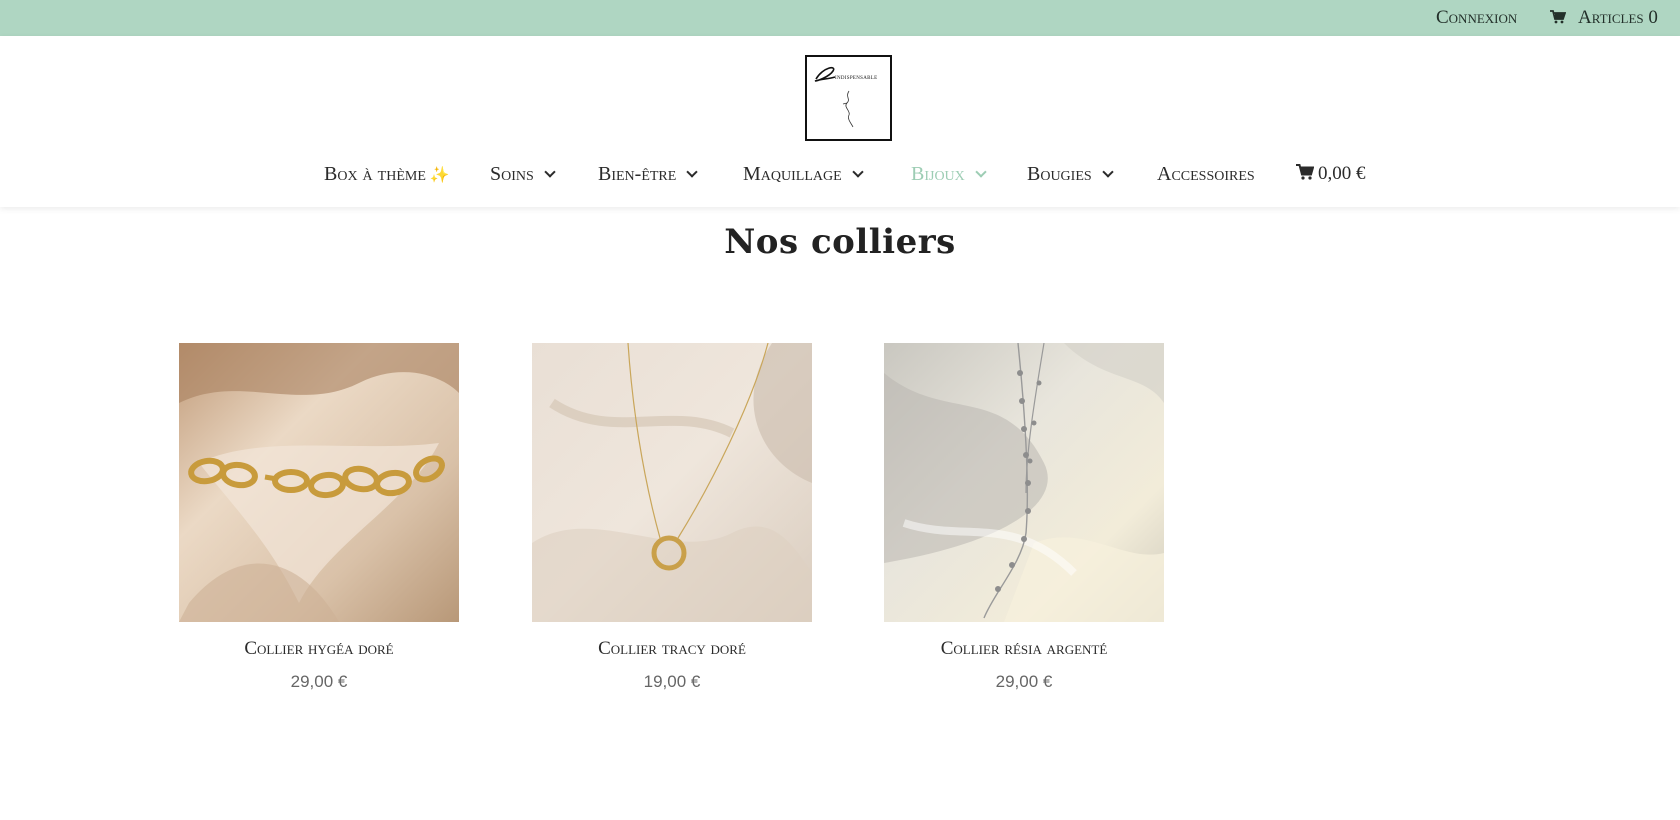 This screenshot has height=820, width=1680. I want to click on nav-item-soins: Soins, so click(523, 176).